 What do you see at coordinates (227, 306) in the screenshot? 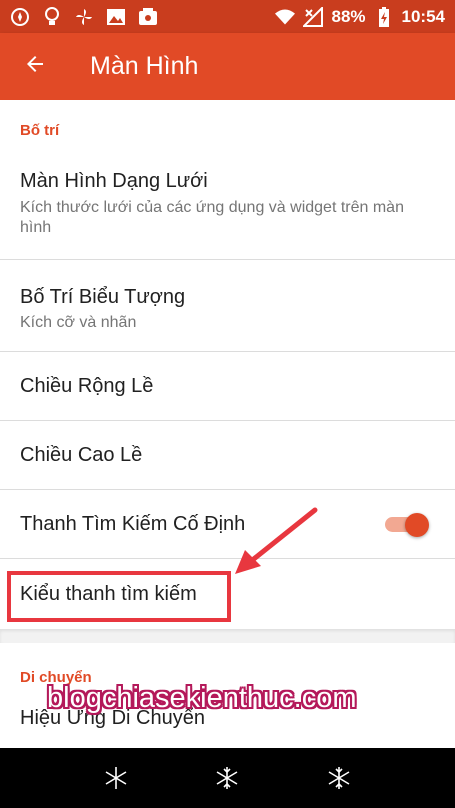
I see `setting-item-icon-layout: Bố Trí Biểu Tượng Kích cỡ và nhãn` at bounding box center [227, 306].